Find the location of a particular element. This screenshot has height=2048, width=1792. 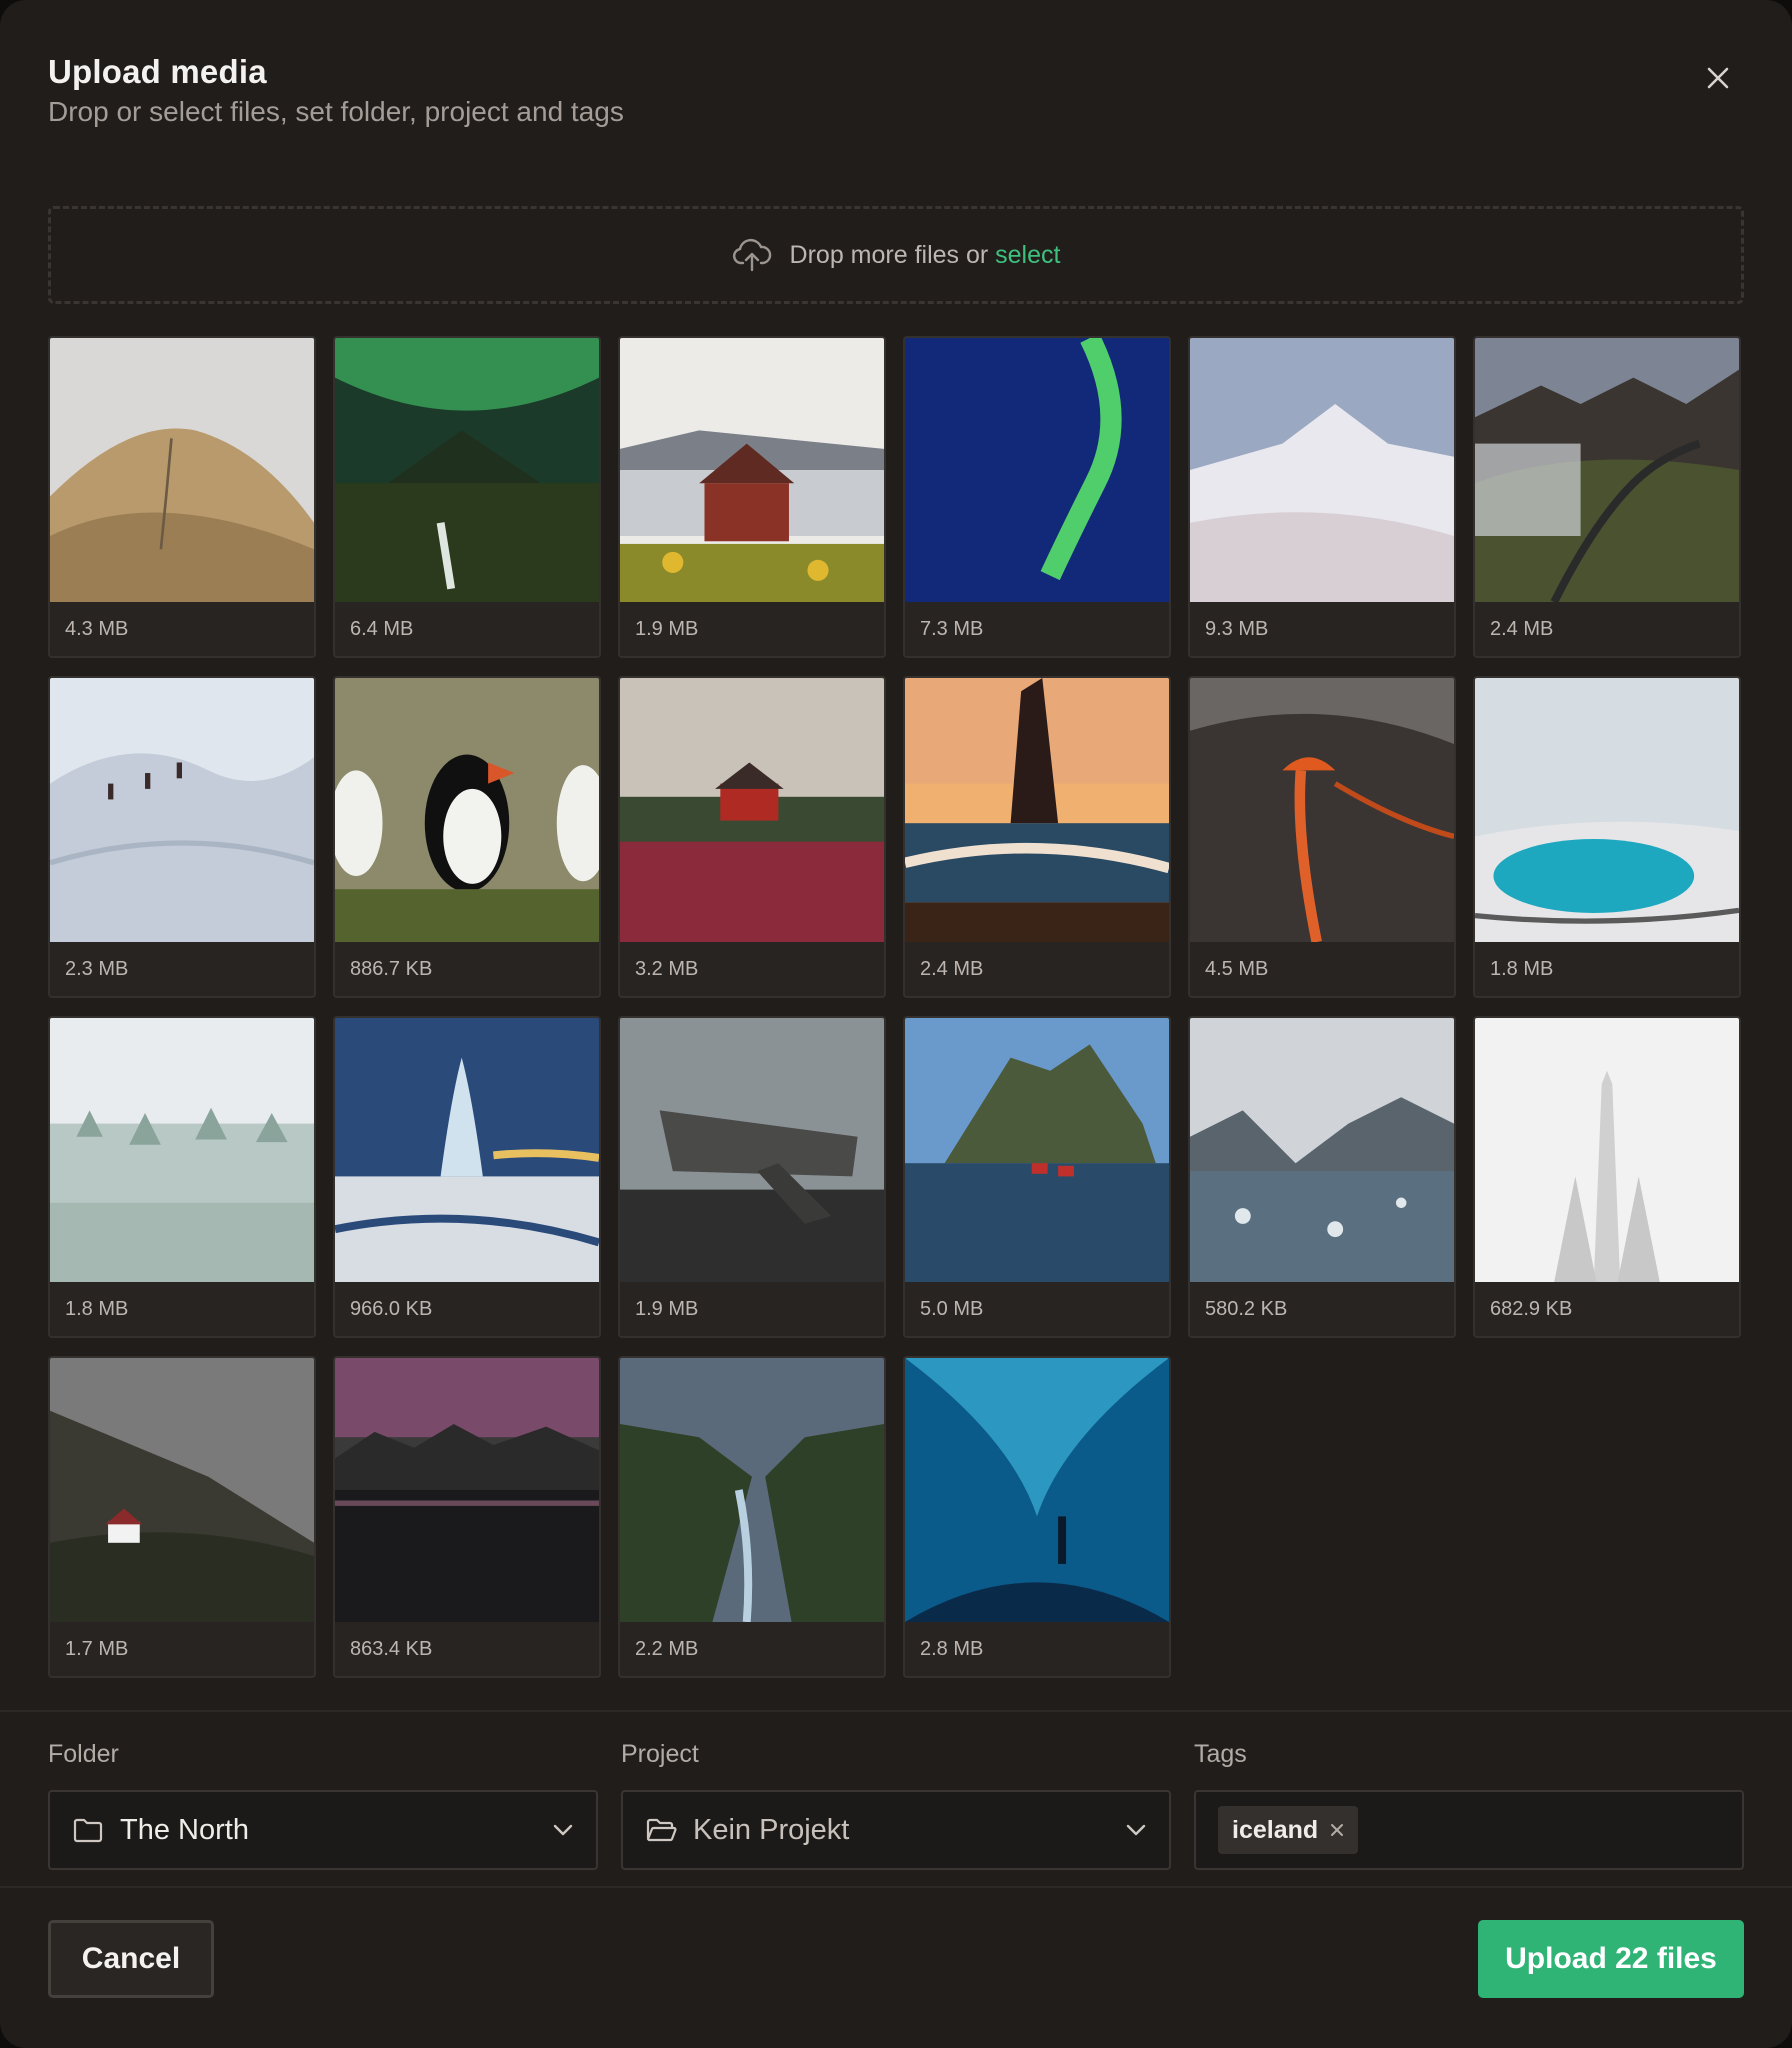

file-size: 4.3 MB is located at coordinates (97, 629).